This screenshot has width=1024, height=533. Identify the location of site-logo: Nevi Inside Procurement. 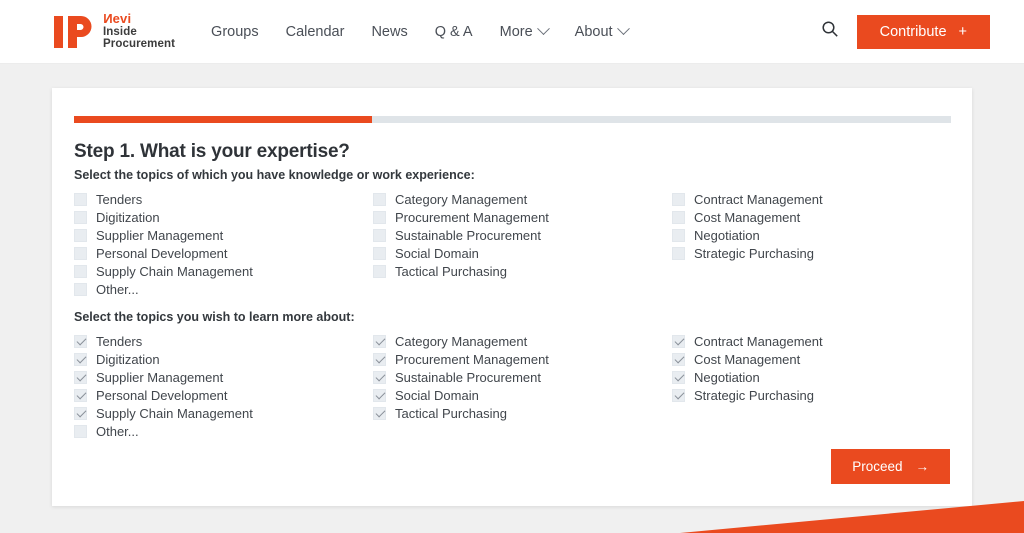
(113, 31).